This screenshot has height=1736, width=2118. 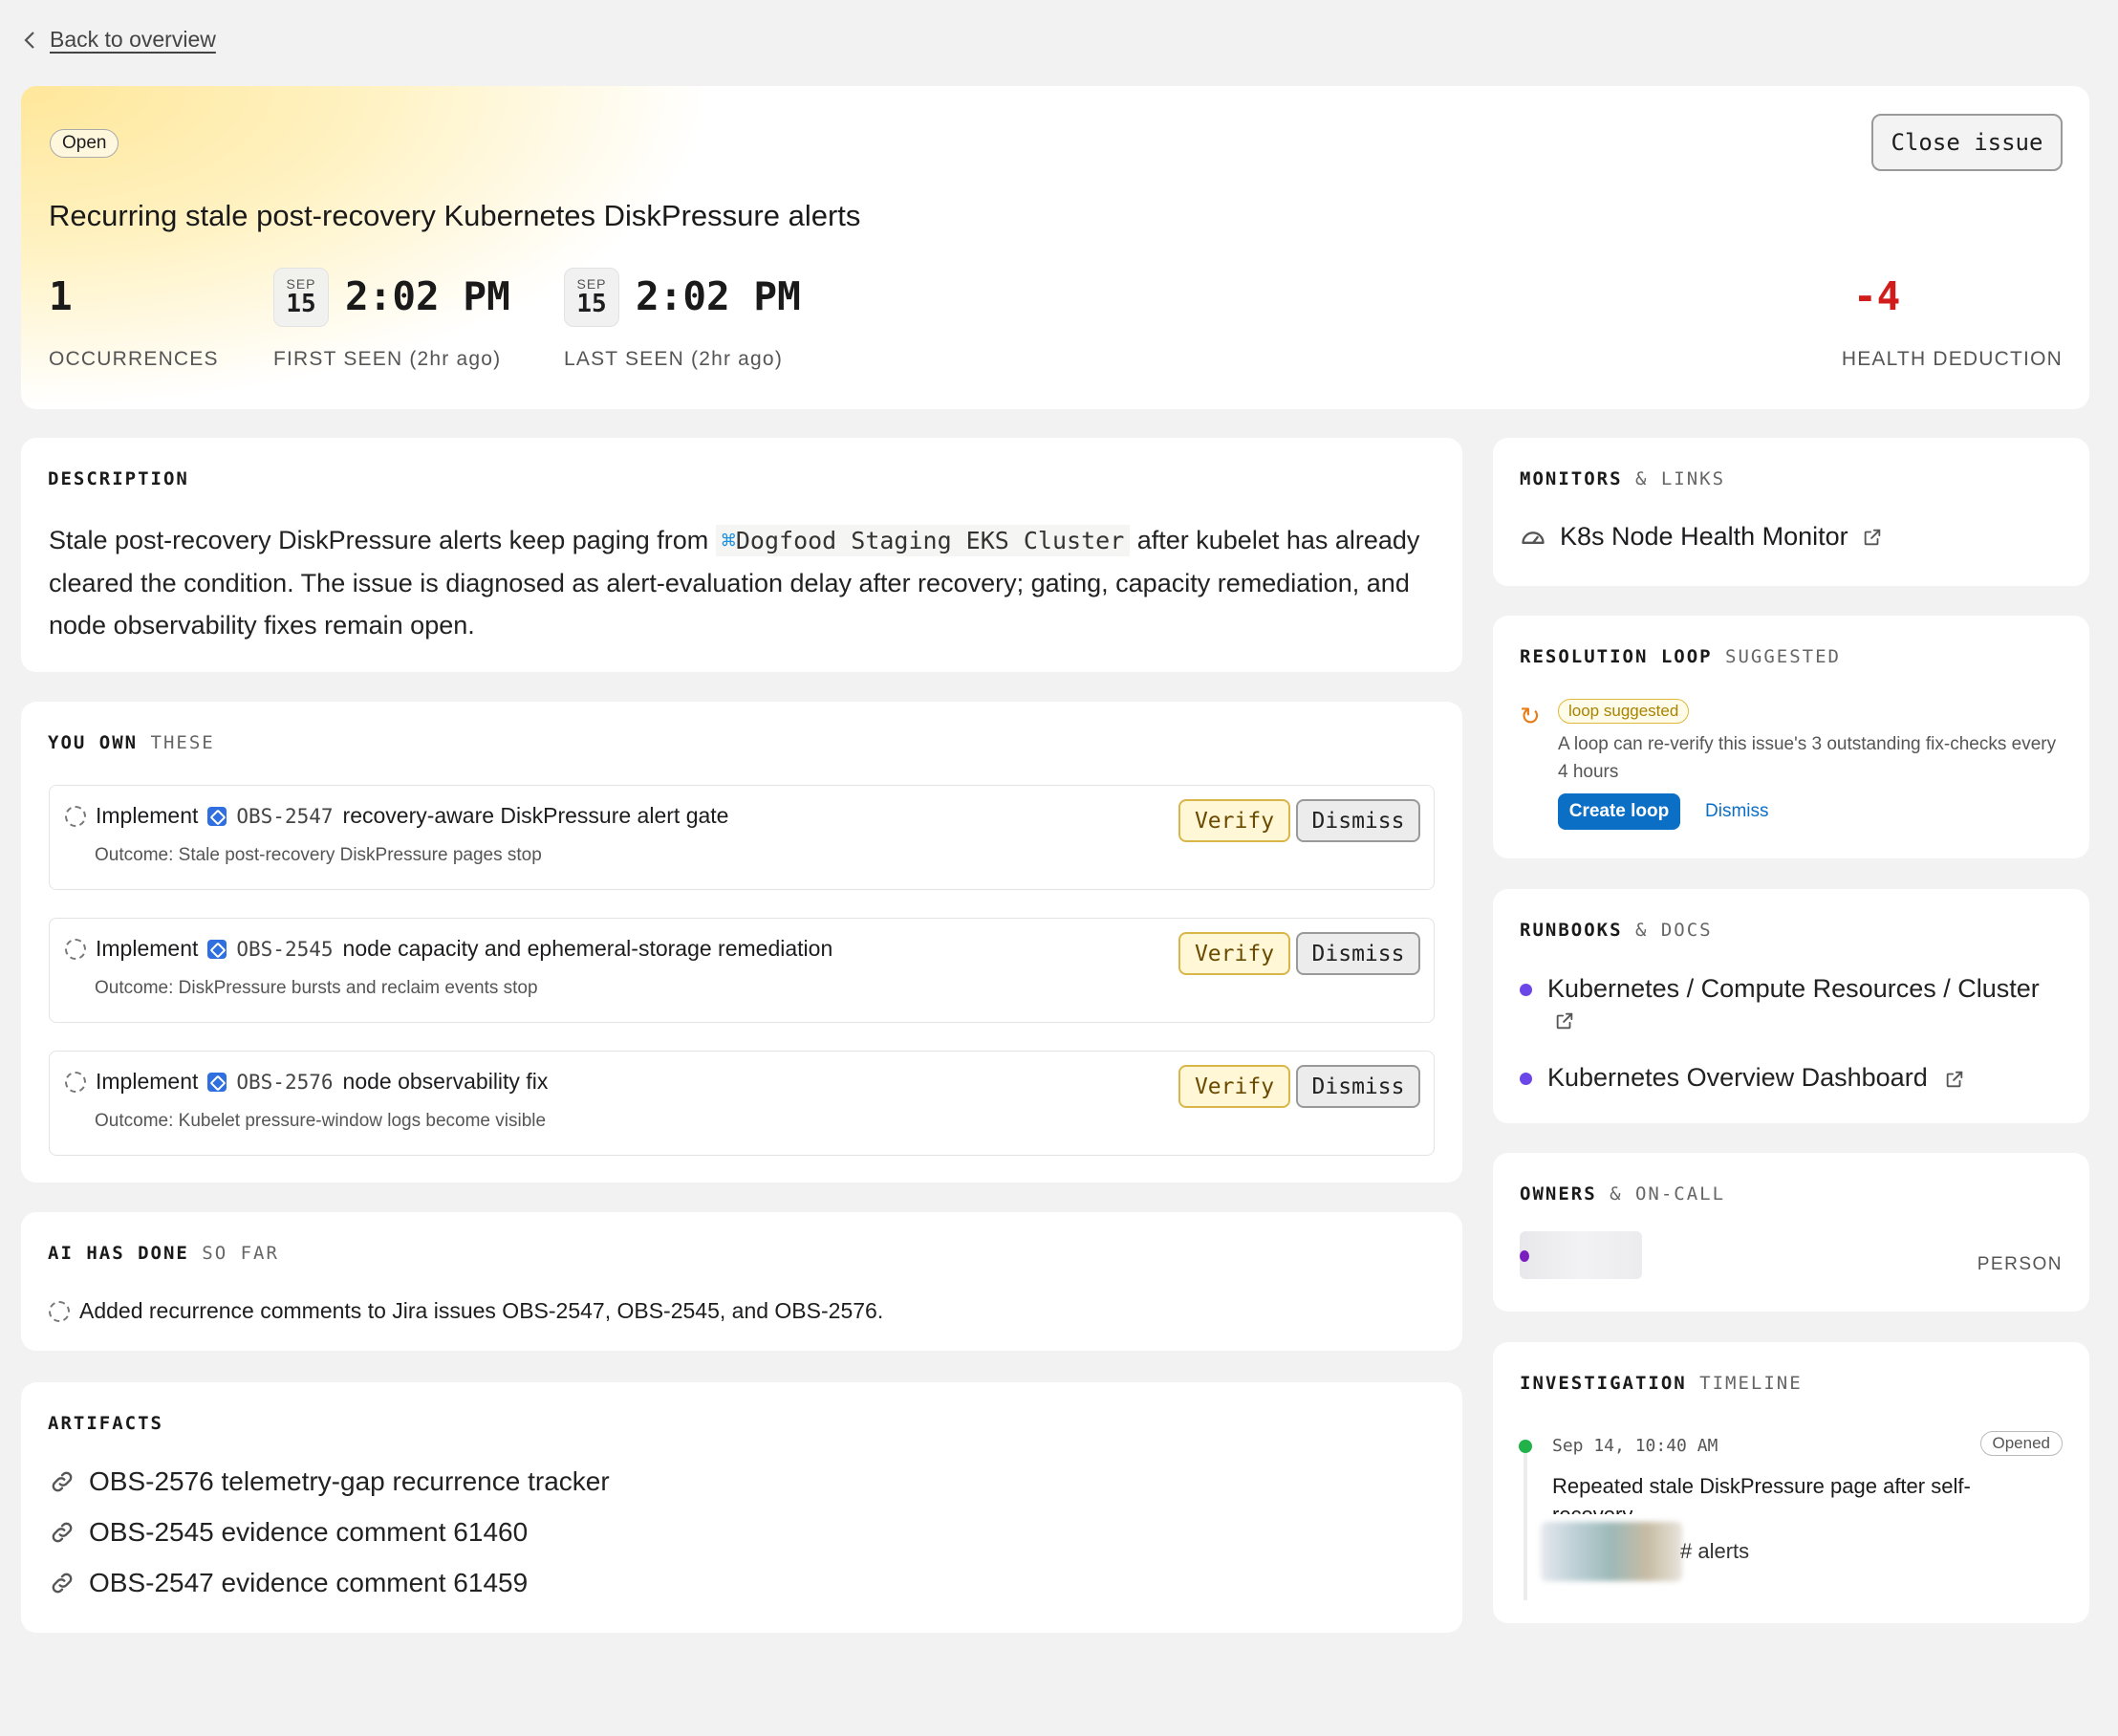 What do you see at coordinates (1524, 1256) in the screenshot?
I see `owner-status-dot` at bounding box center [1524, 1256].